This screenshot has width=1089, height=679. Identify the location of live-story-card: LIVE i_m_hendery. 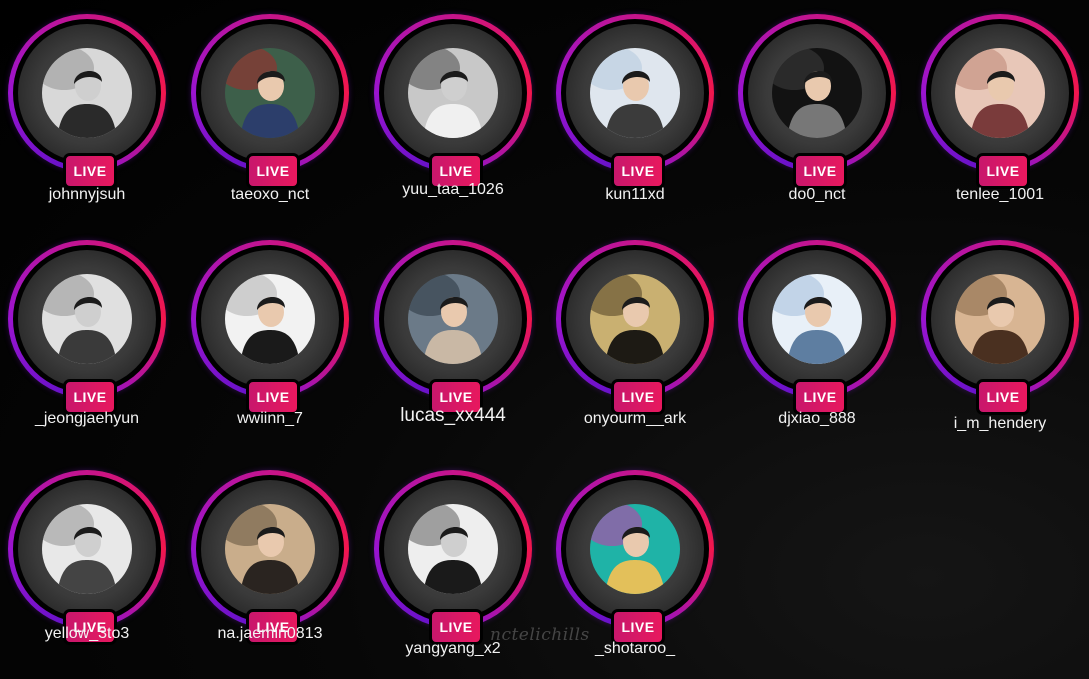
(1000, 339).